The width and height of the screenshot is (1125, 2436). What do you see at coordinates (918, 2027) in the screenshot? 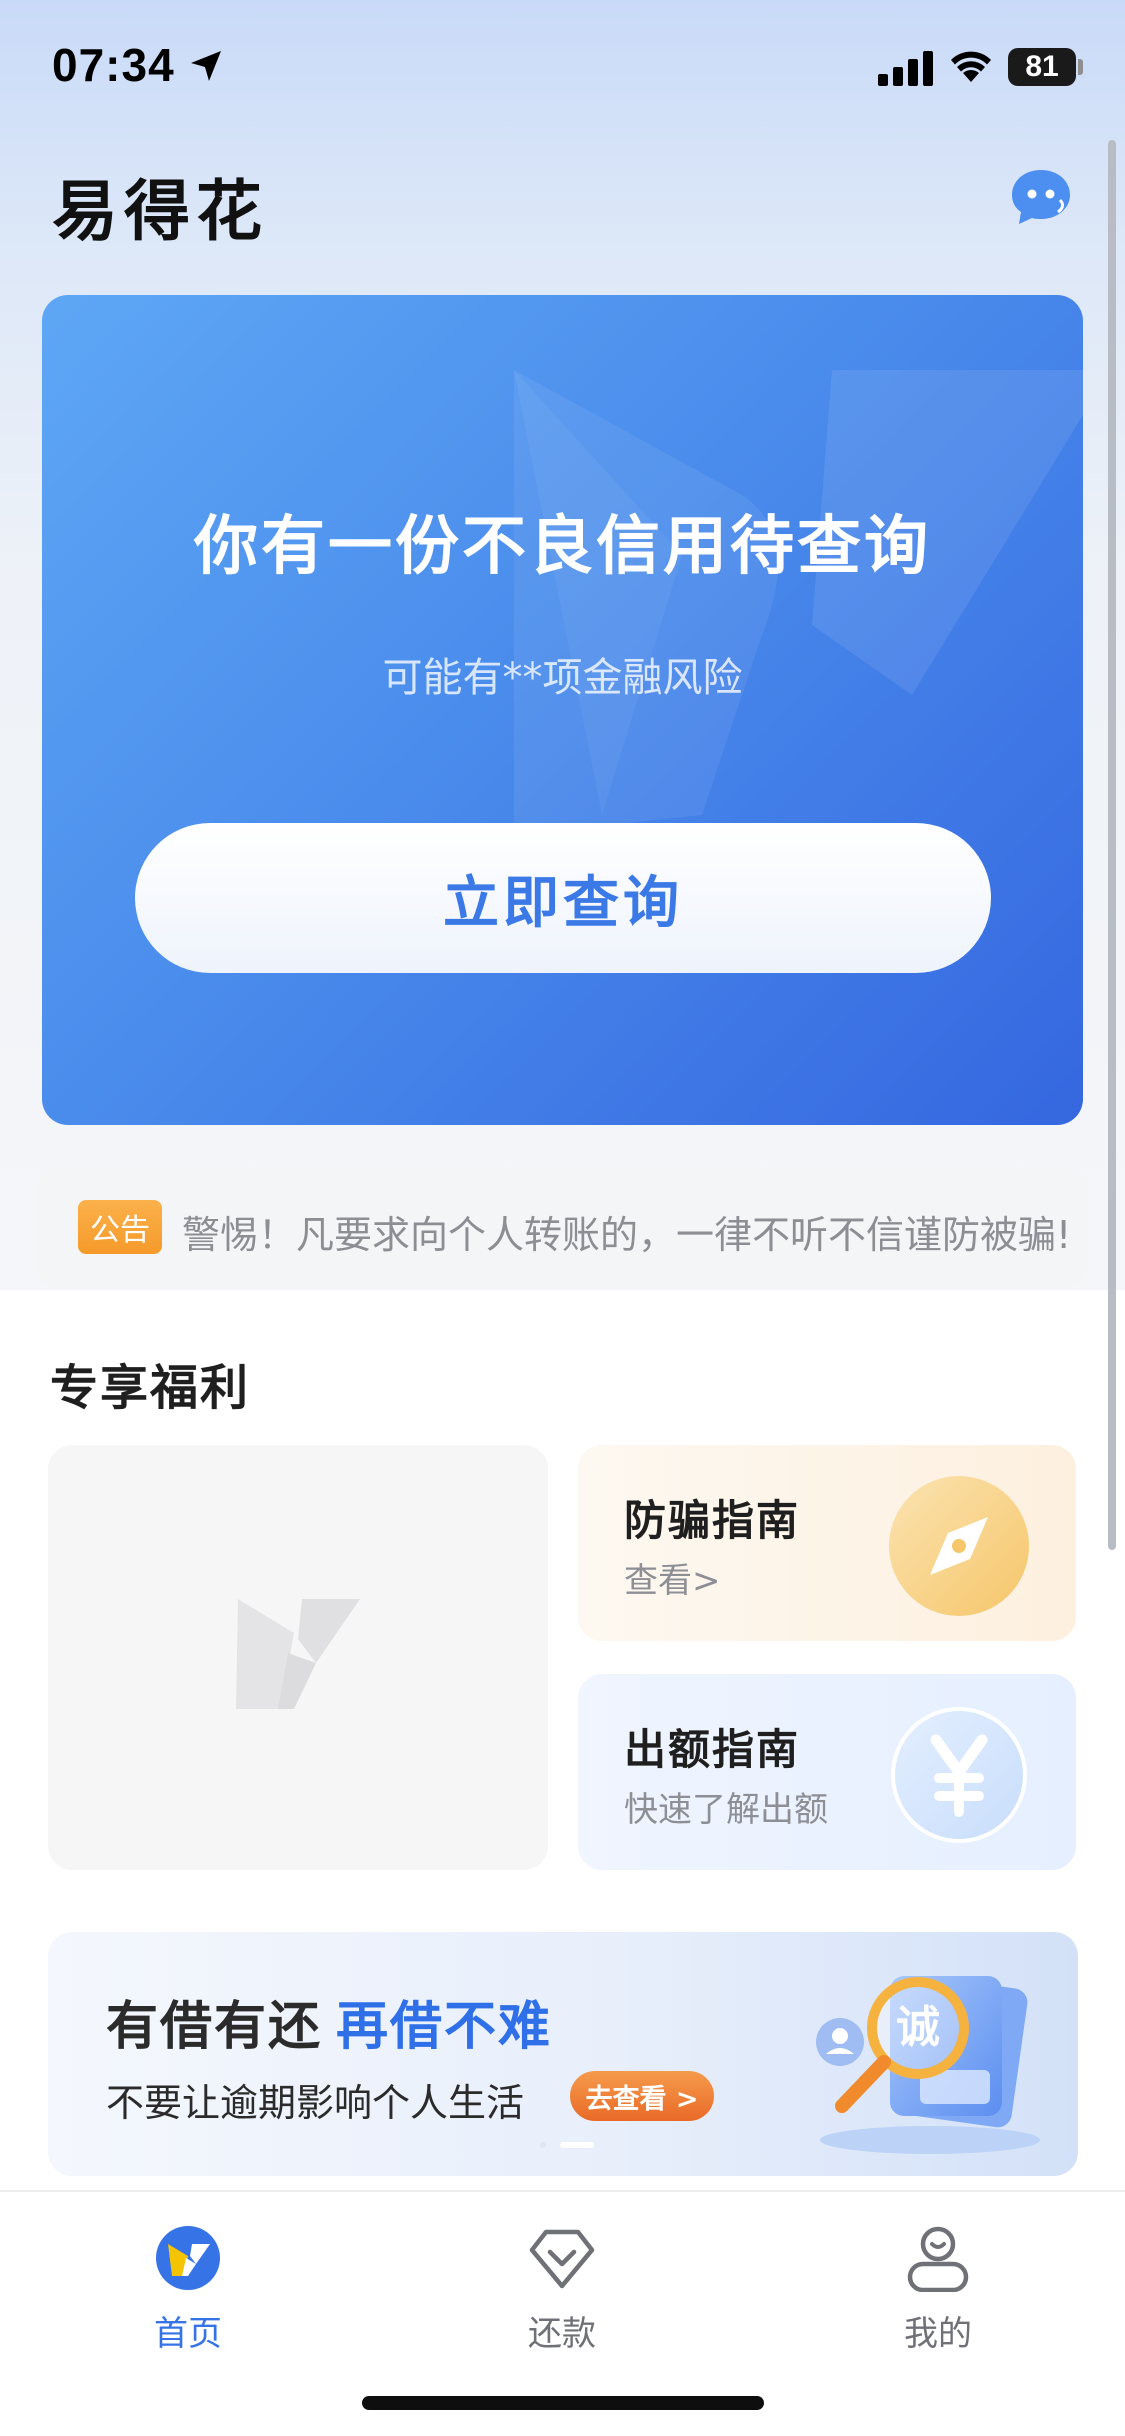
I see `svg-text: 诚` at bounding box center [918, 2027].